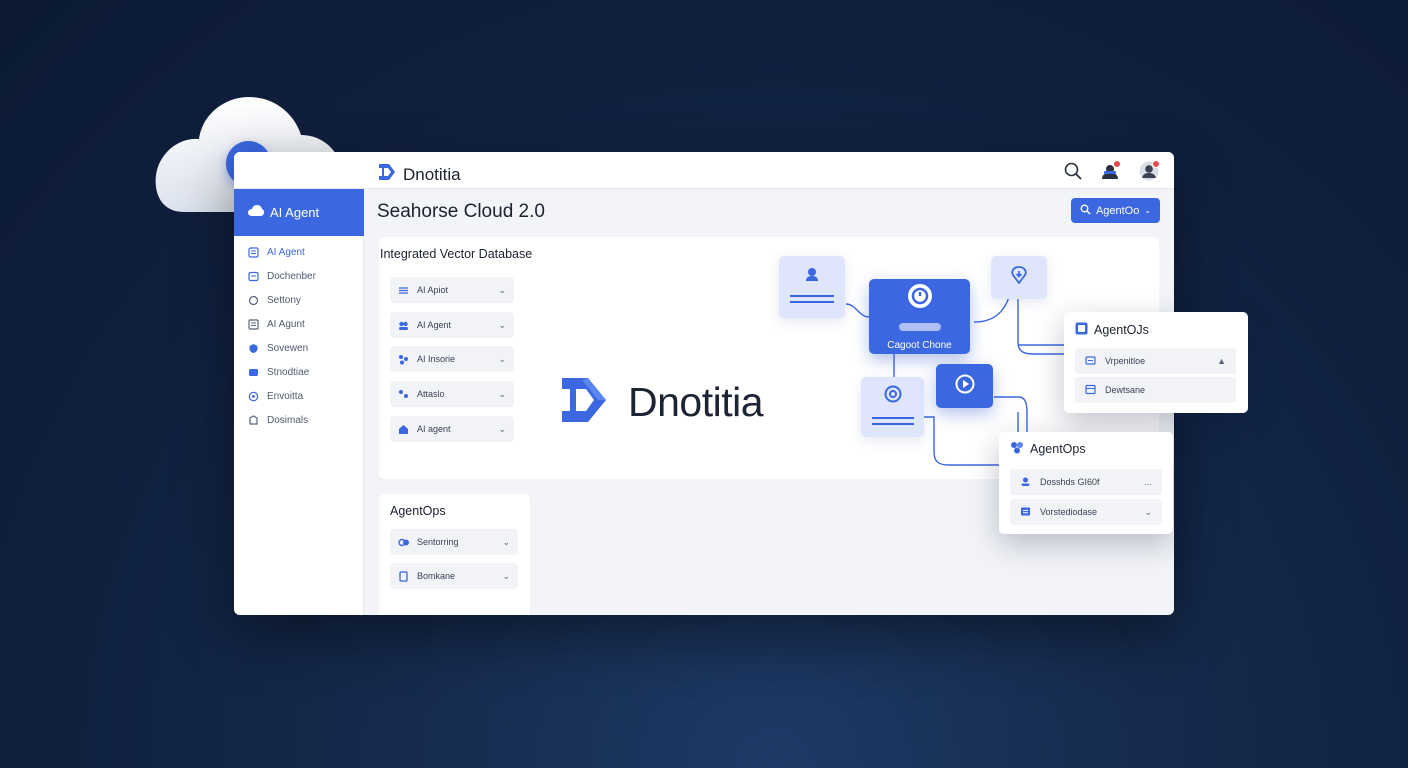 Image resolution: width=1408 pixels, height=768 pixels. What do you see at coordinates (1090, 361) in the screenshot?
I see `edit-icon` at bounding box center [1090, 361].